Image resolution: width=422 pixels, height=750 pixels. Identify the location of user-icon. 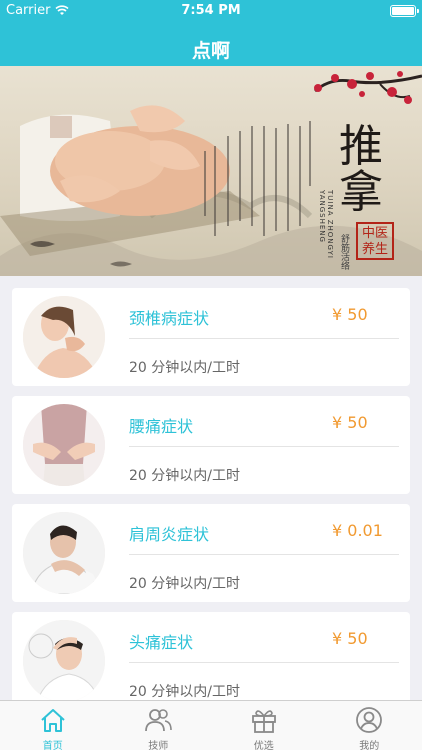
(369, 720).